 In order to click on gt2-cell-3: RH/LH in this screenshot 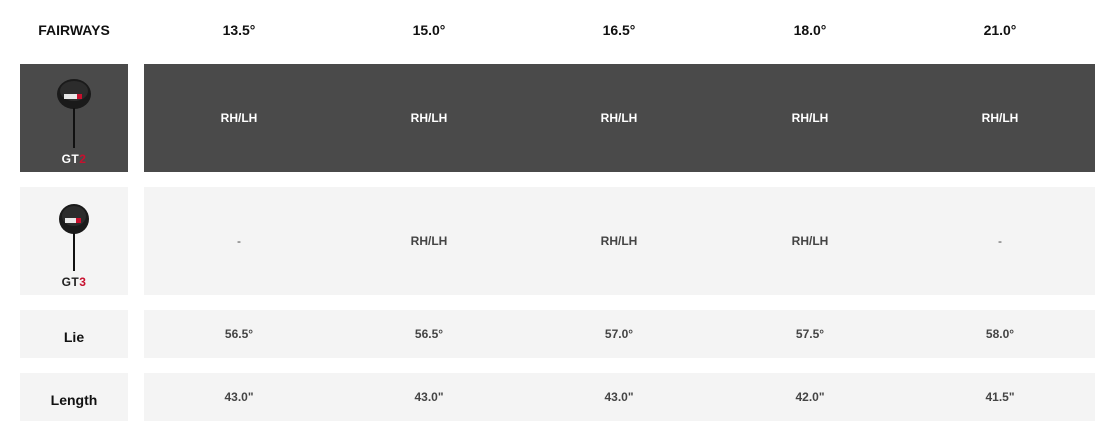, I will do `click(619, 118)`.